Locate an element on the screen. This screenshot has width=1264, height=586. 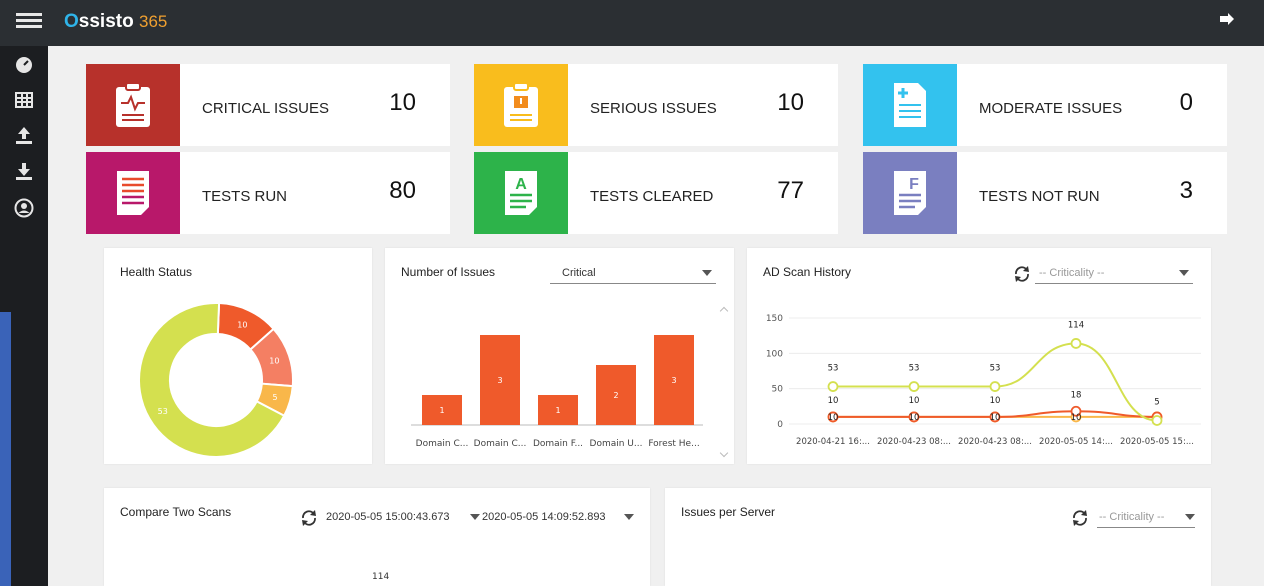
app-logo: Ossisto 365 is located at coordinates (116, 21).